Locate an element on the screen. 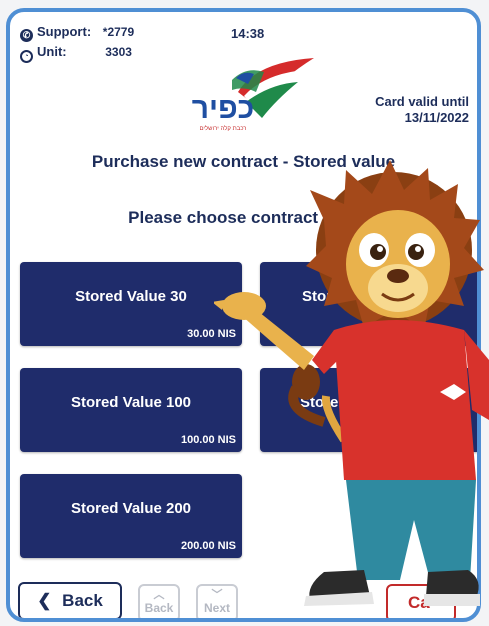 Image resolution: width=489 pixels, height=626 pixels. tile-name: Stored Value 100 is located at coordinates (131, 402).